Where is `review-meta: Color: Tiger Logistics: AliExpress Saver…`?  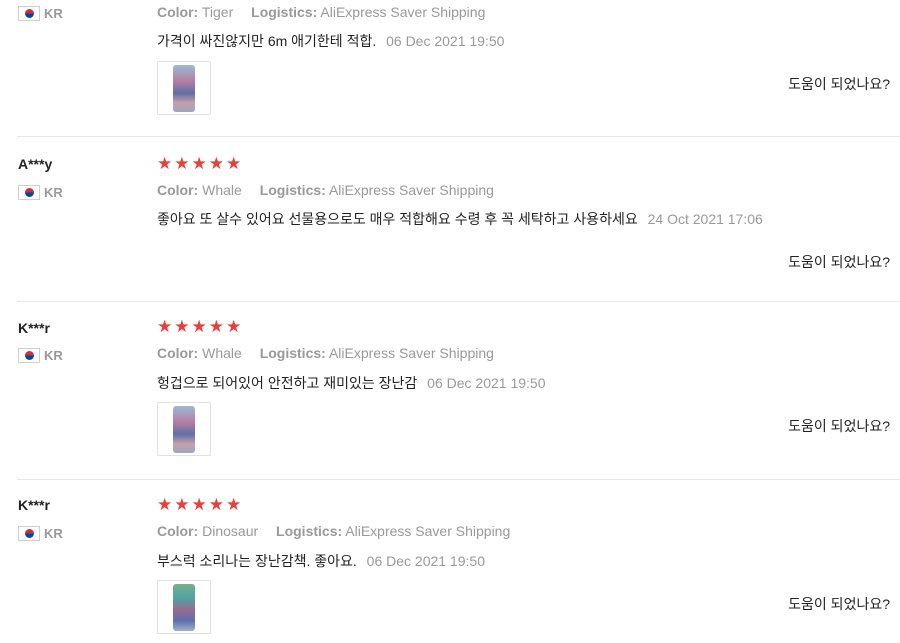
review-meta: Color: Tiger Logistics: AliExpress Saver… is located at coordinates (328, 12).